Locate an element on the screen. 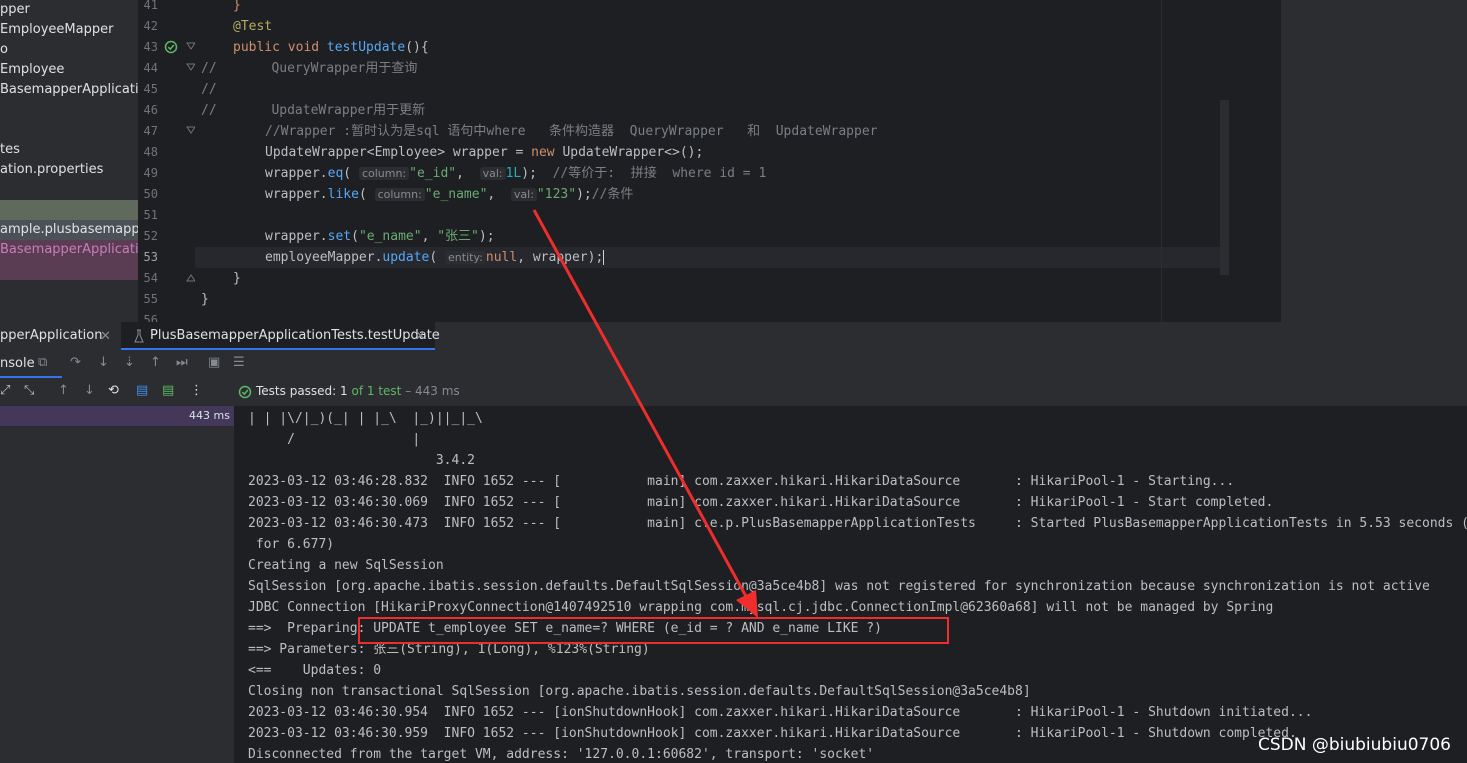  annotation-arrow is located at coordinates (645, 413).